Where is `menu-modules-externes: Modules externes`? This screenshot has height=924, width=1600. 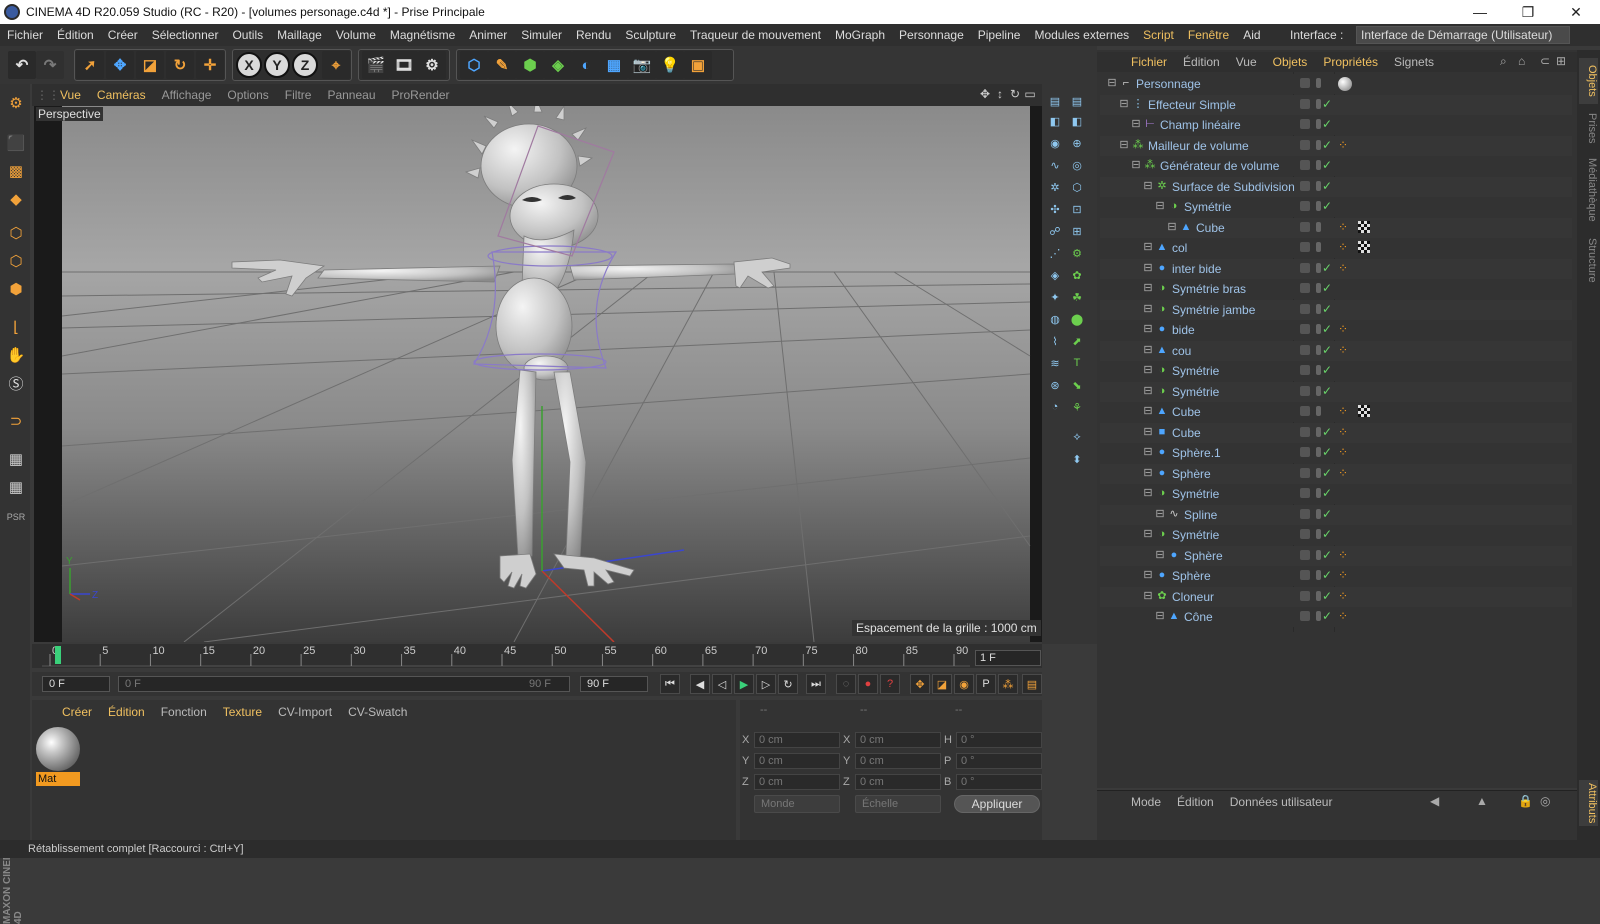
menu-modules-externes: Modules externes is located at coordinates (1081, 35).